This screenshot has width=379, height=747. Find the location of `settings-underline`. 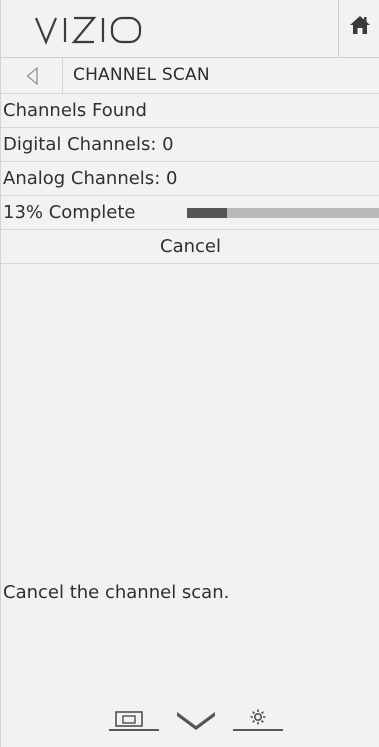

settings-underline is located at coordinates (258, 730).